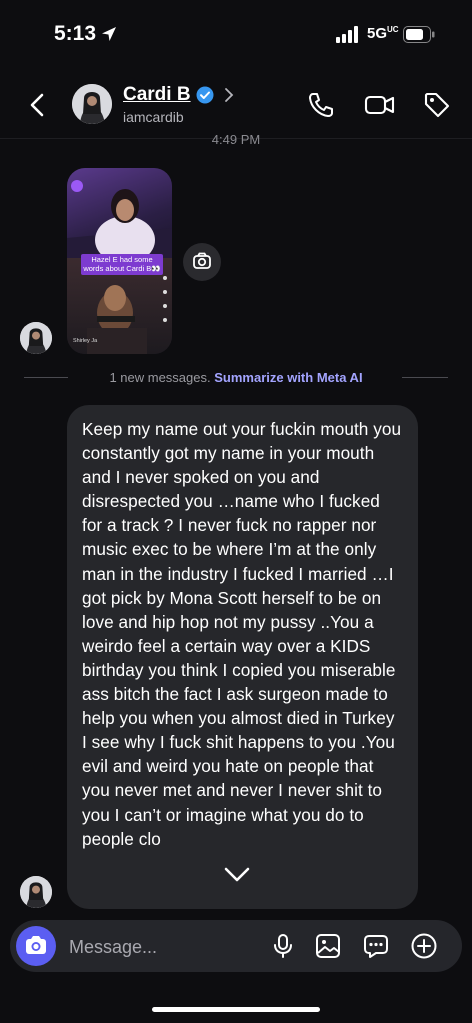 The image size is (472, 1023). I want to click on video-camera-icon, so click(380, 105).